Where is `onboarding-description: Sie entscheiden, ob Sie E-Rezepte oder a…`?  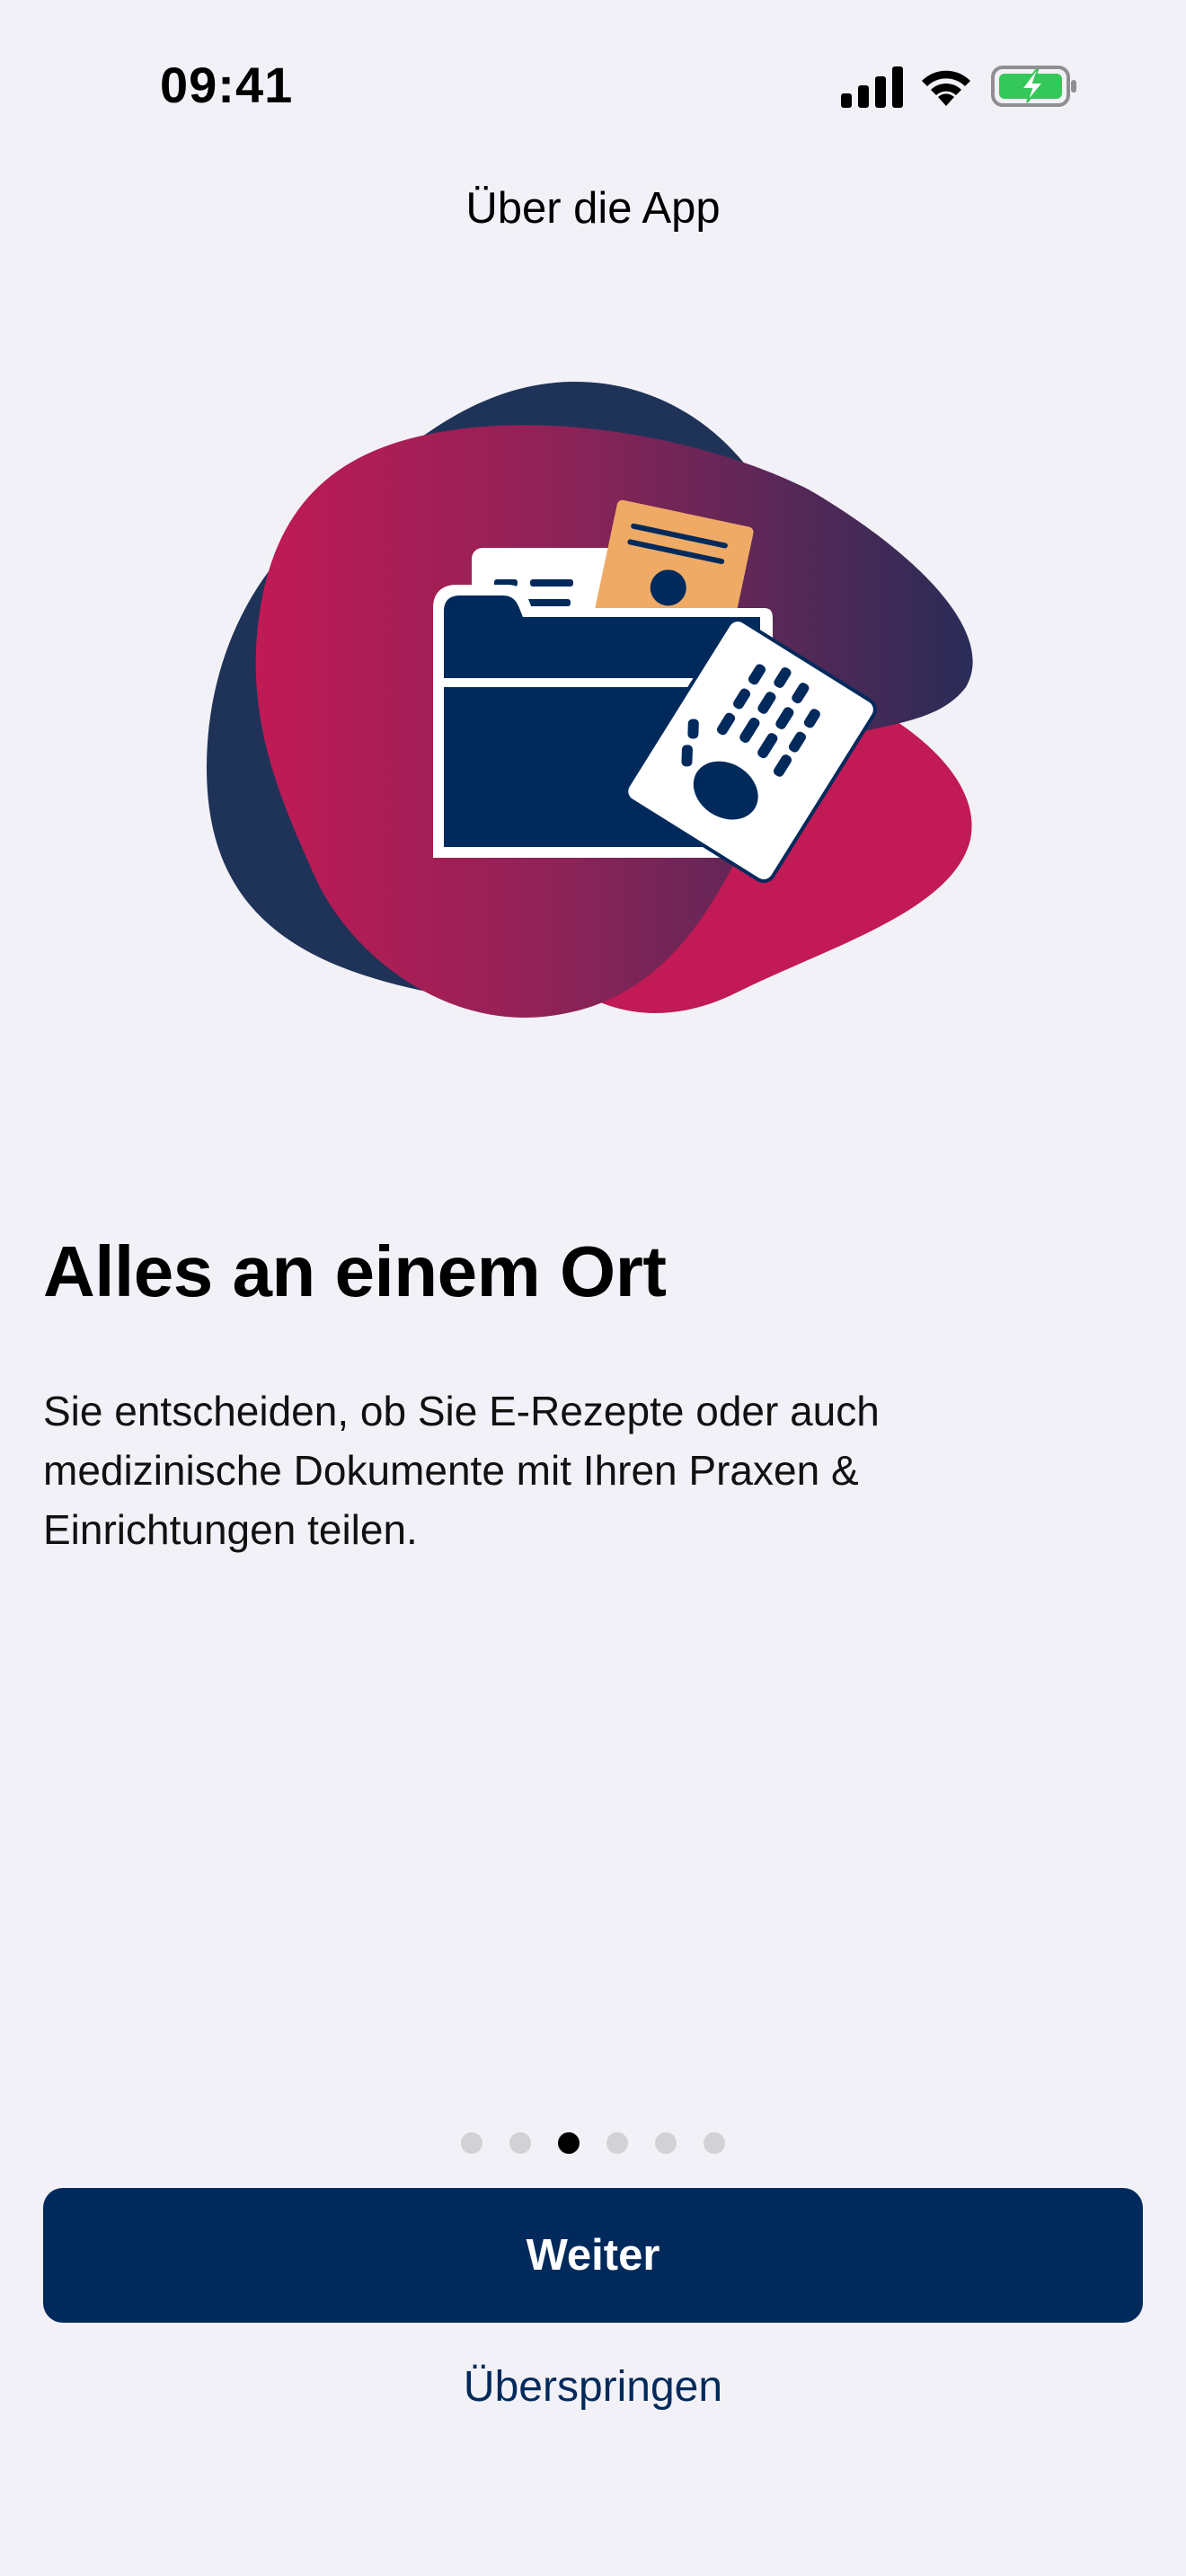
onboarding-description: Sie entscheiden, ob Sie E-Rezepte oder a… is located at coordinates (461, 1470).